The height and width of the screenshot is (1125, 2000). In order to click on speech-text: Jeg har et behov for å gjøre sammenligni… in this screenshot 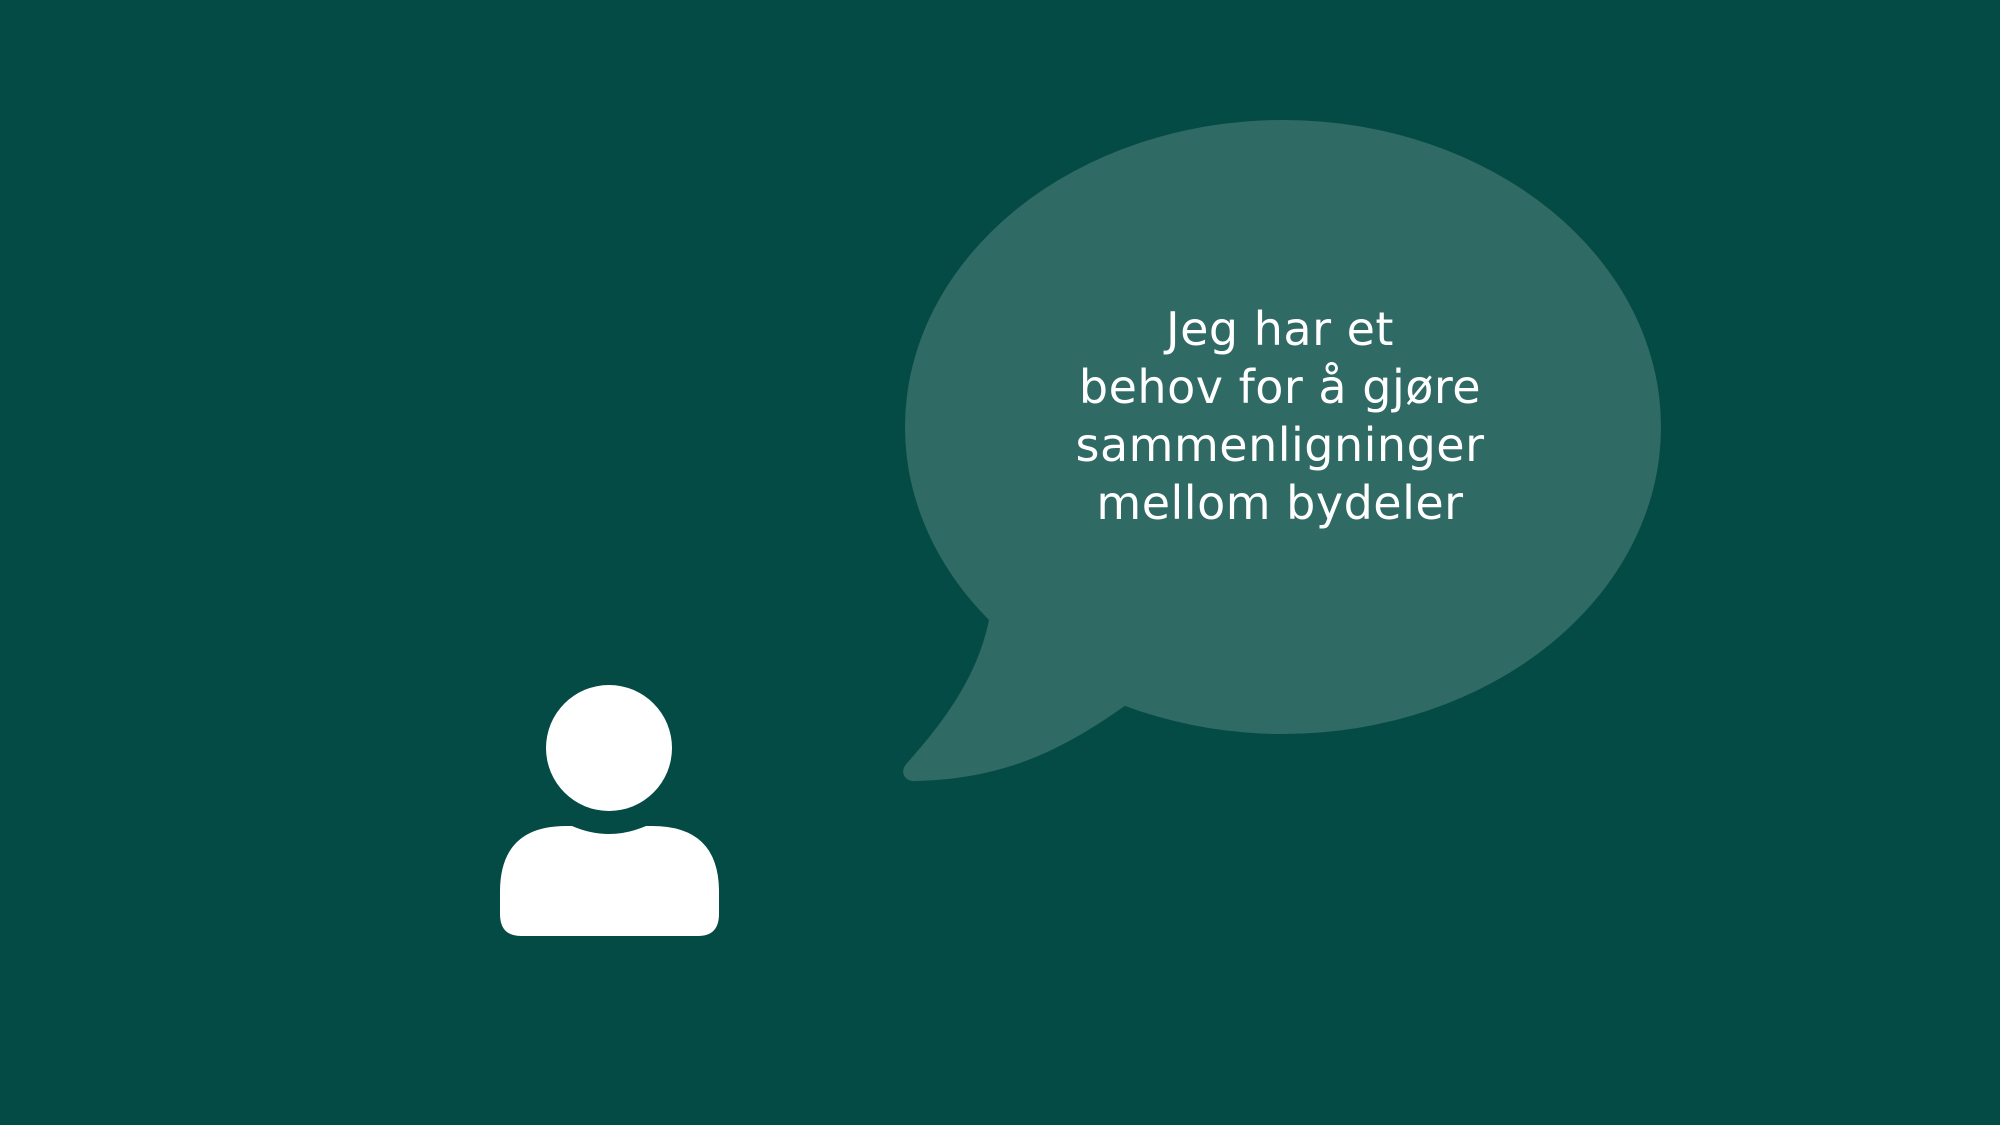, I will do `click(1280, 416)`.